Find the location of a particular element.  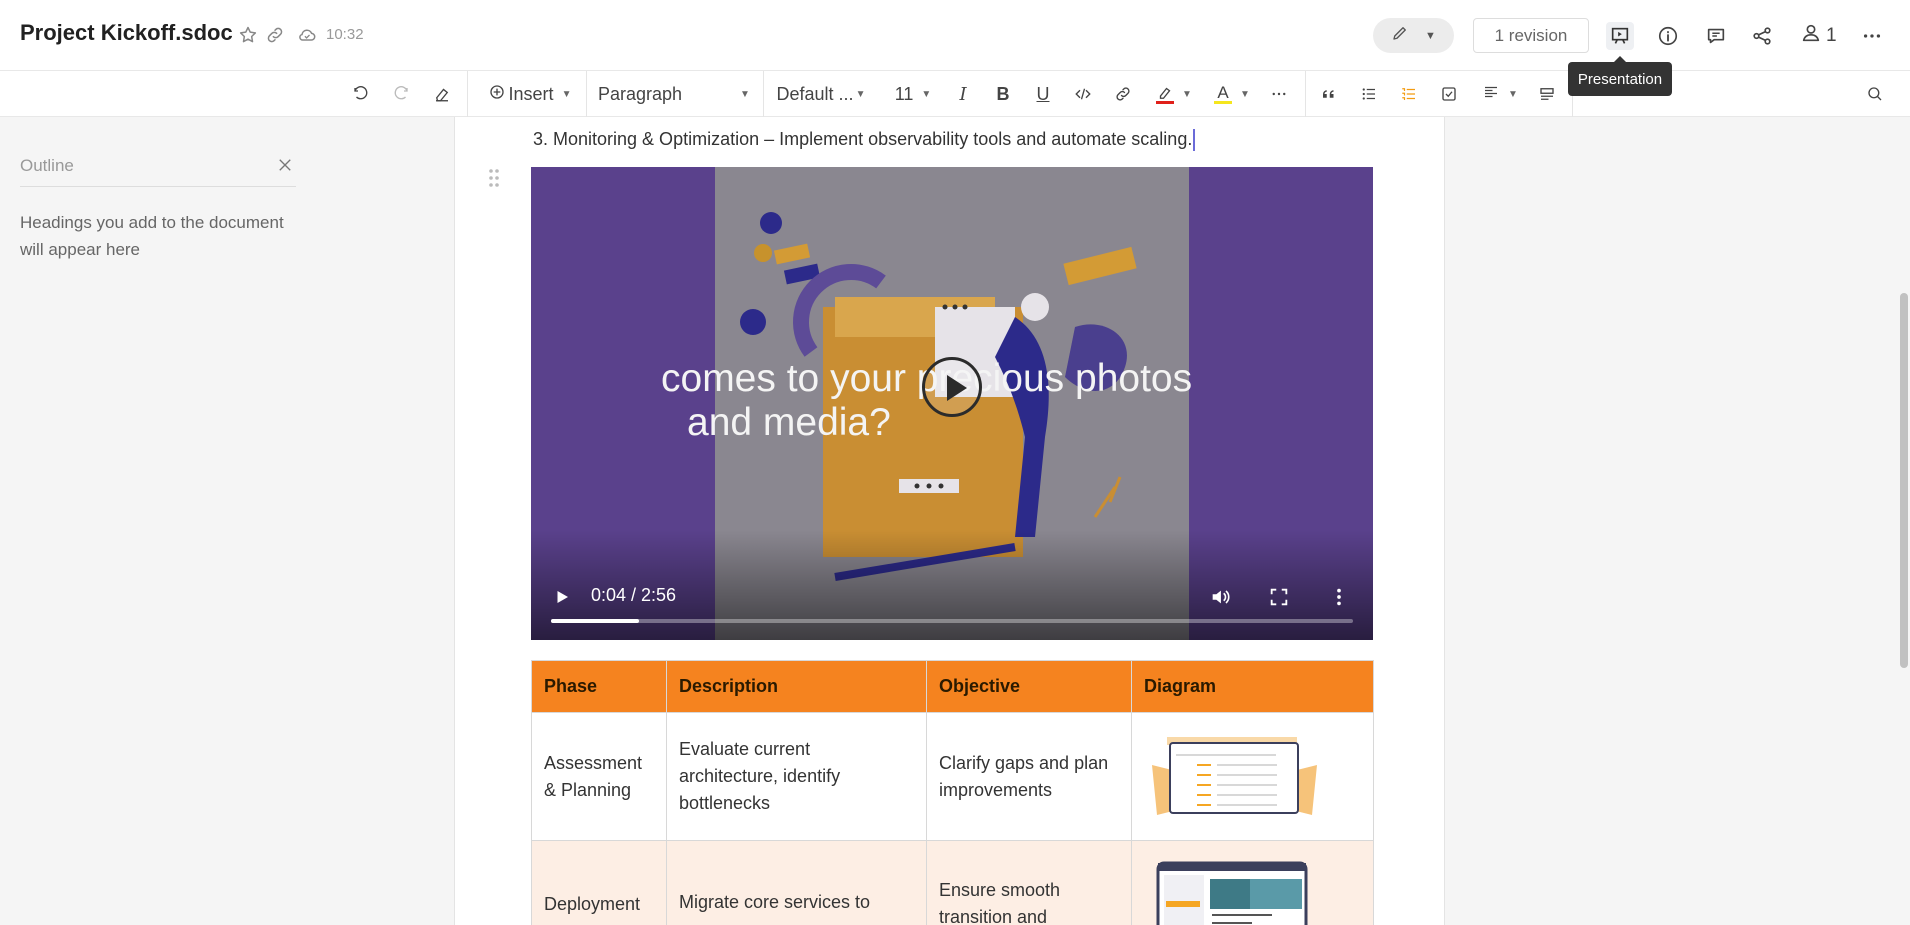

video-controls: 0:04 / 2:56 is located at coordinates (952, 585).